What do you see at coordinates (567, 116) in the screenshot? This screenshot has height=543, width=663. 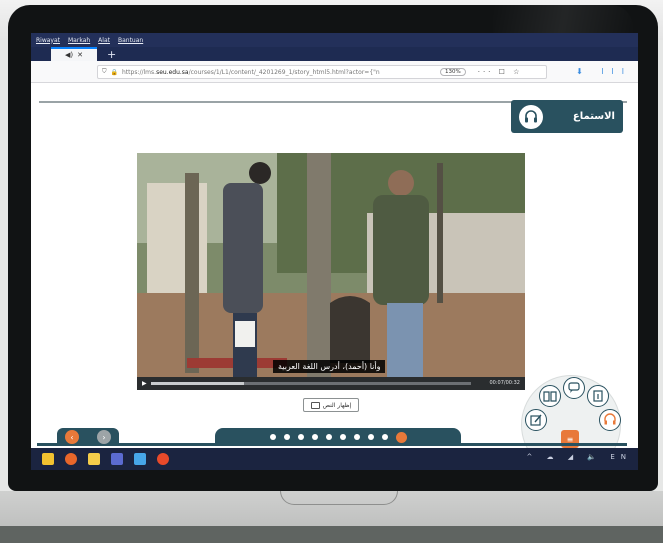 I see `section-header: الاستماع` at bounding box center [567, 116].